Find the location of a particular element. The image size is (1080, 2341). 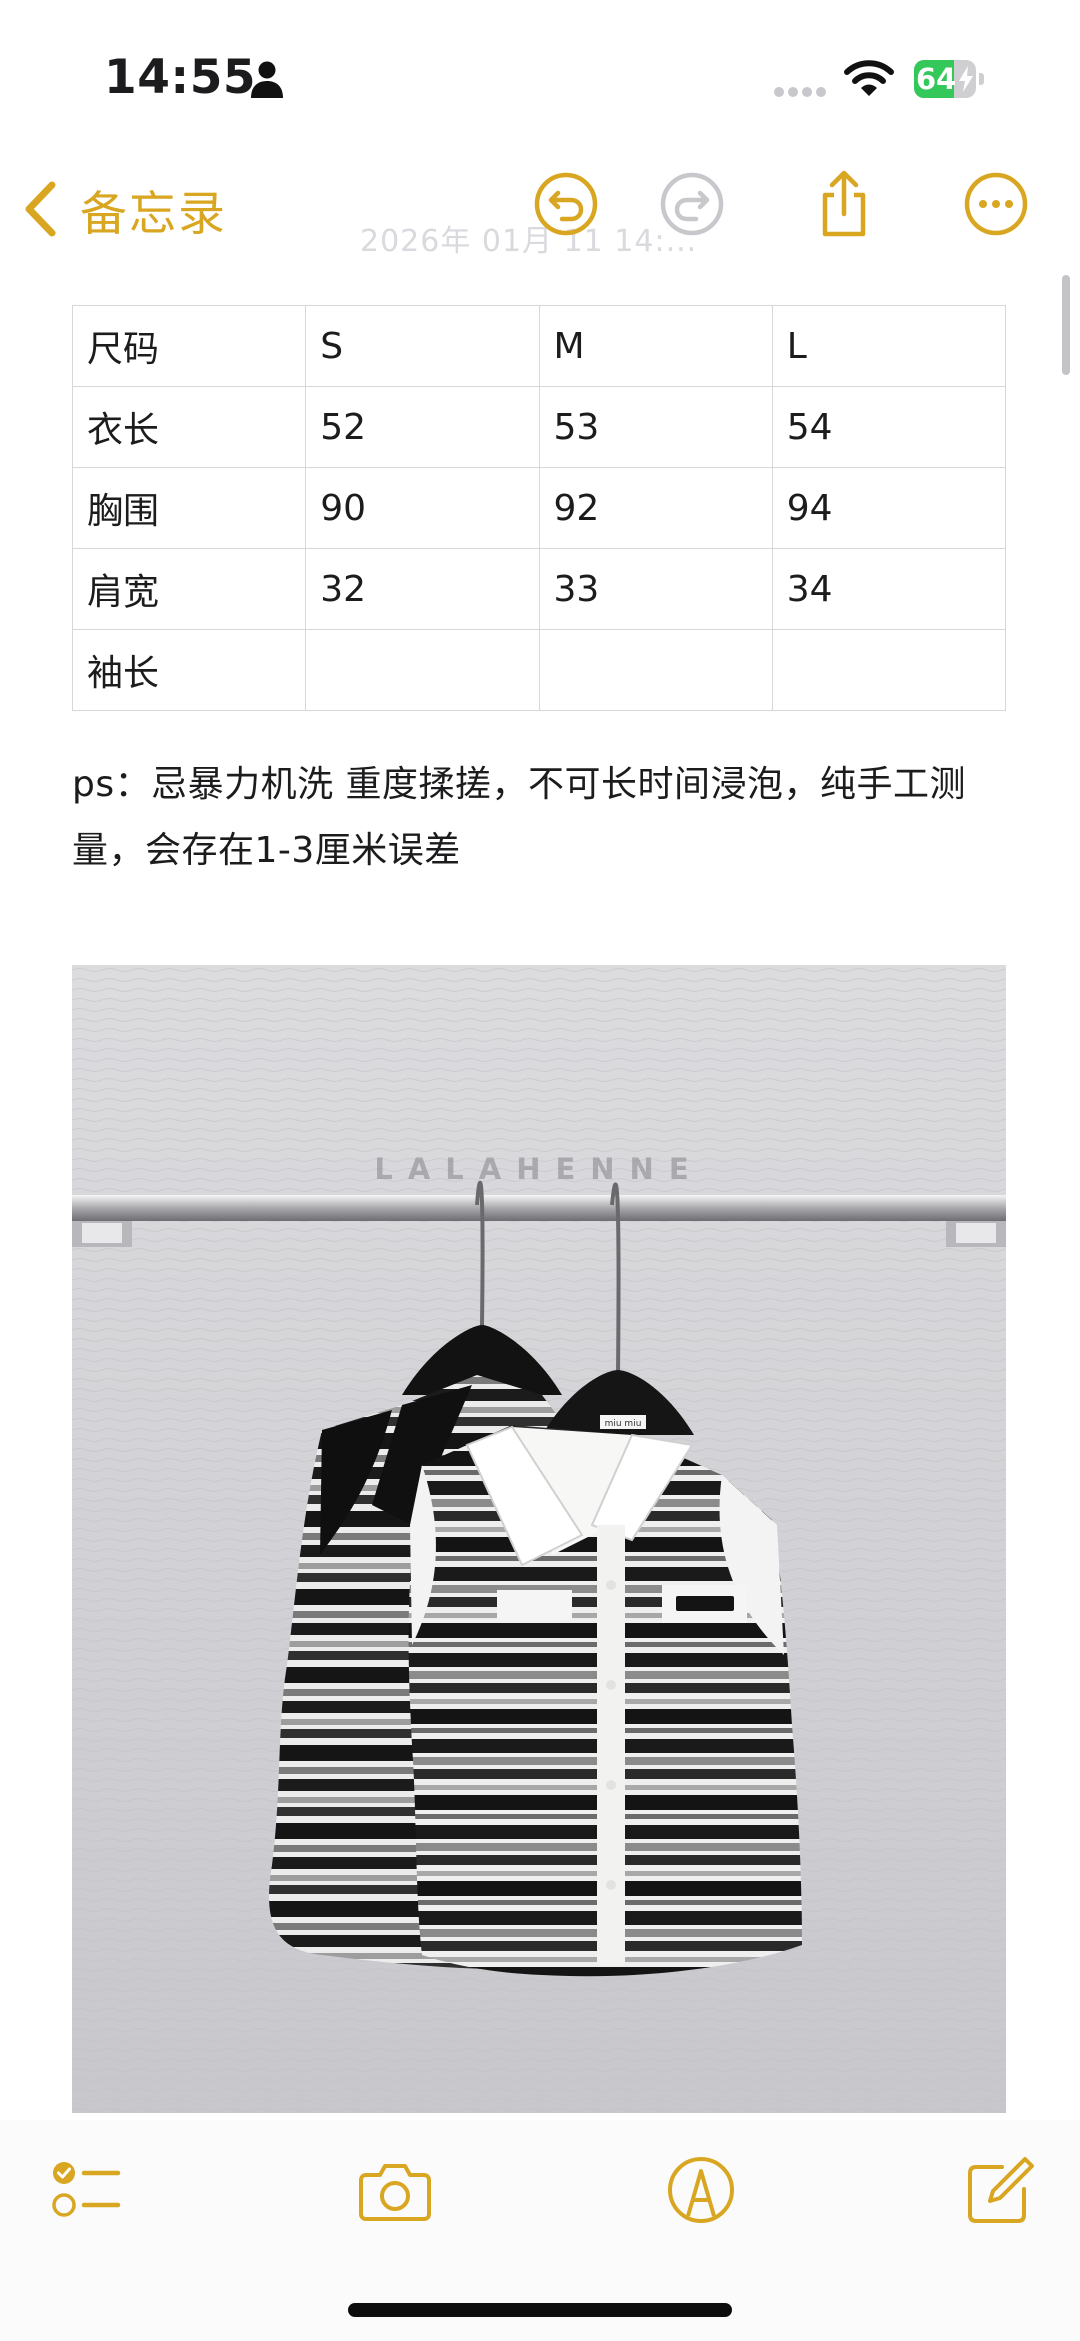

table-cell: 92 is located at coordinates (655, 508).